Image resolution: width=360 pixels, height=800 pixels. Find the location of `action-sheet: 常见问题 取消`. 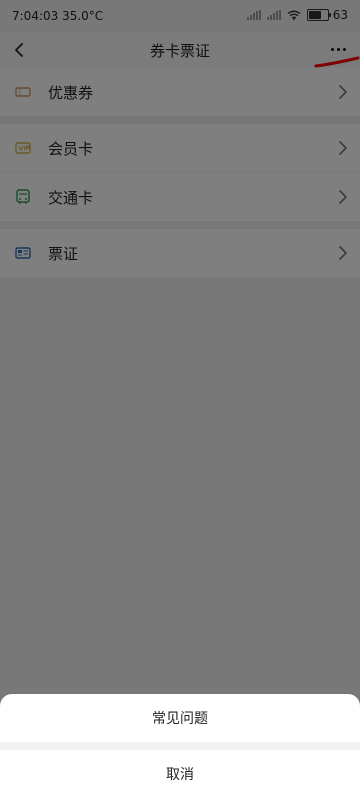

action-sheet: 常见问题 取消 is located at coordinates (180, 747).